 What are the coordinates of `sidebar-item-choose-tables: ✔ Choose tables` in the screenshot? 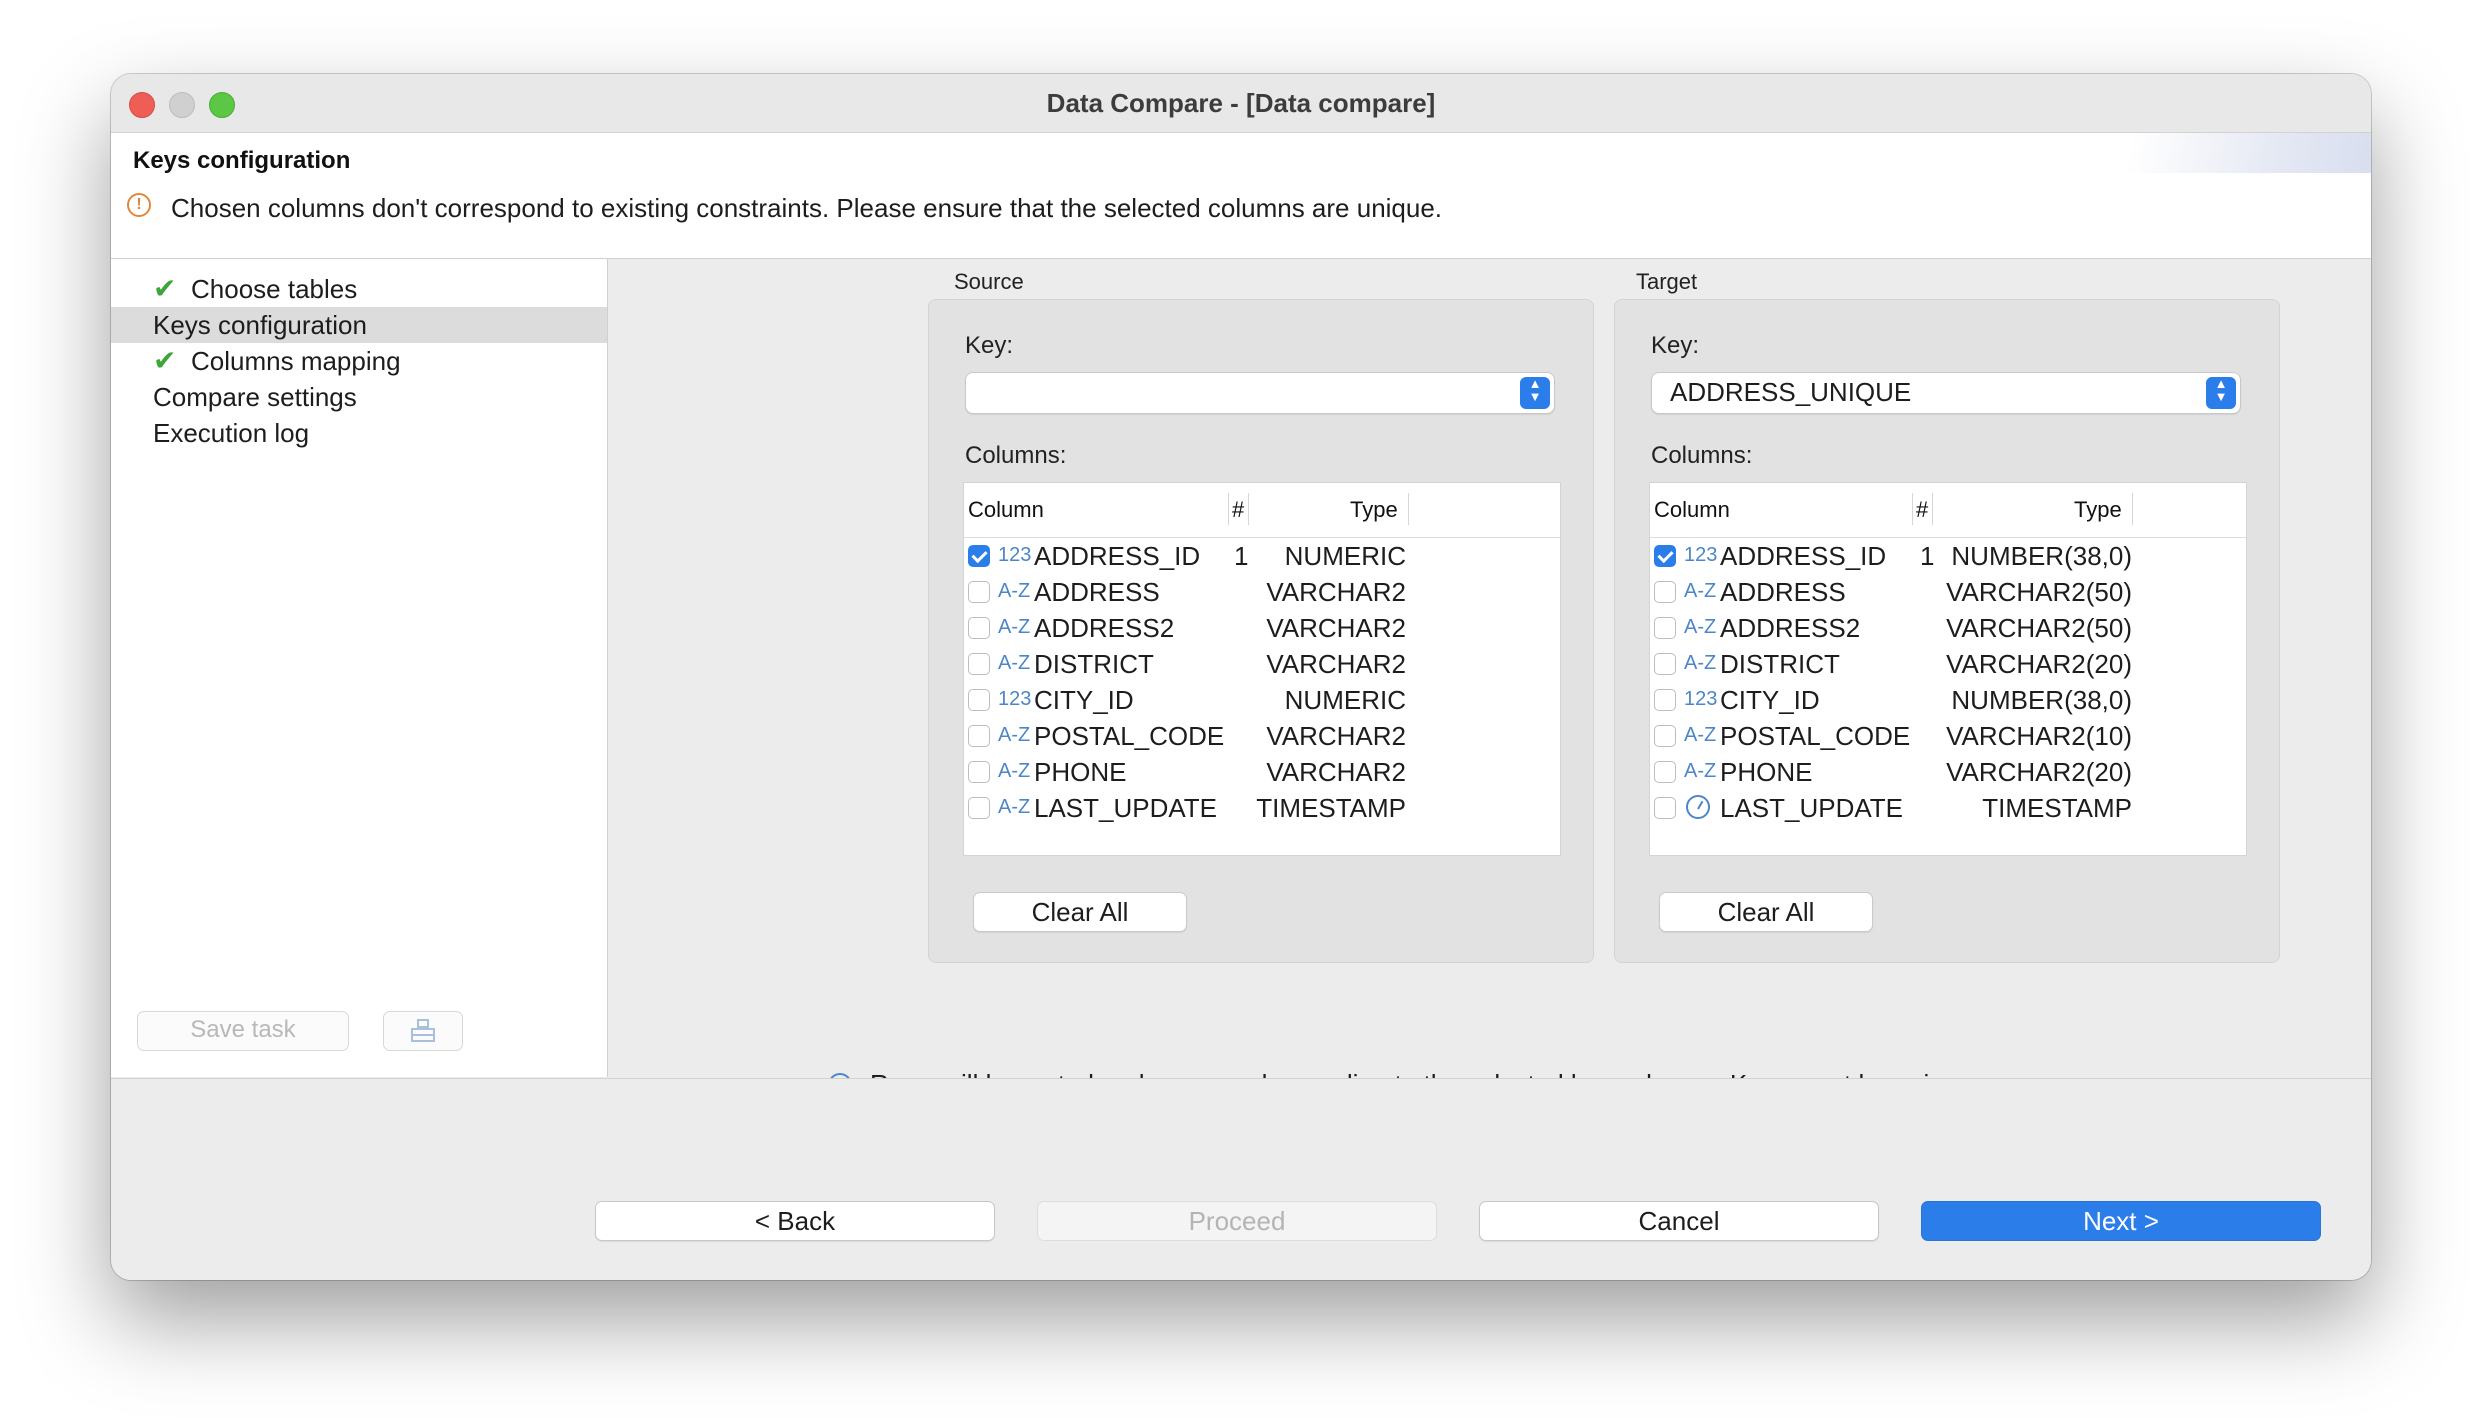 It's located at (359, 289).